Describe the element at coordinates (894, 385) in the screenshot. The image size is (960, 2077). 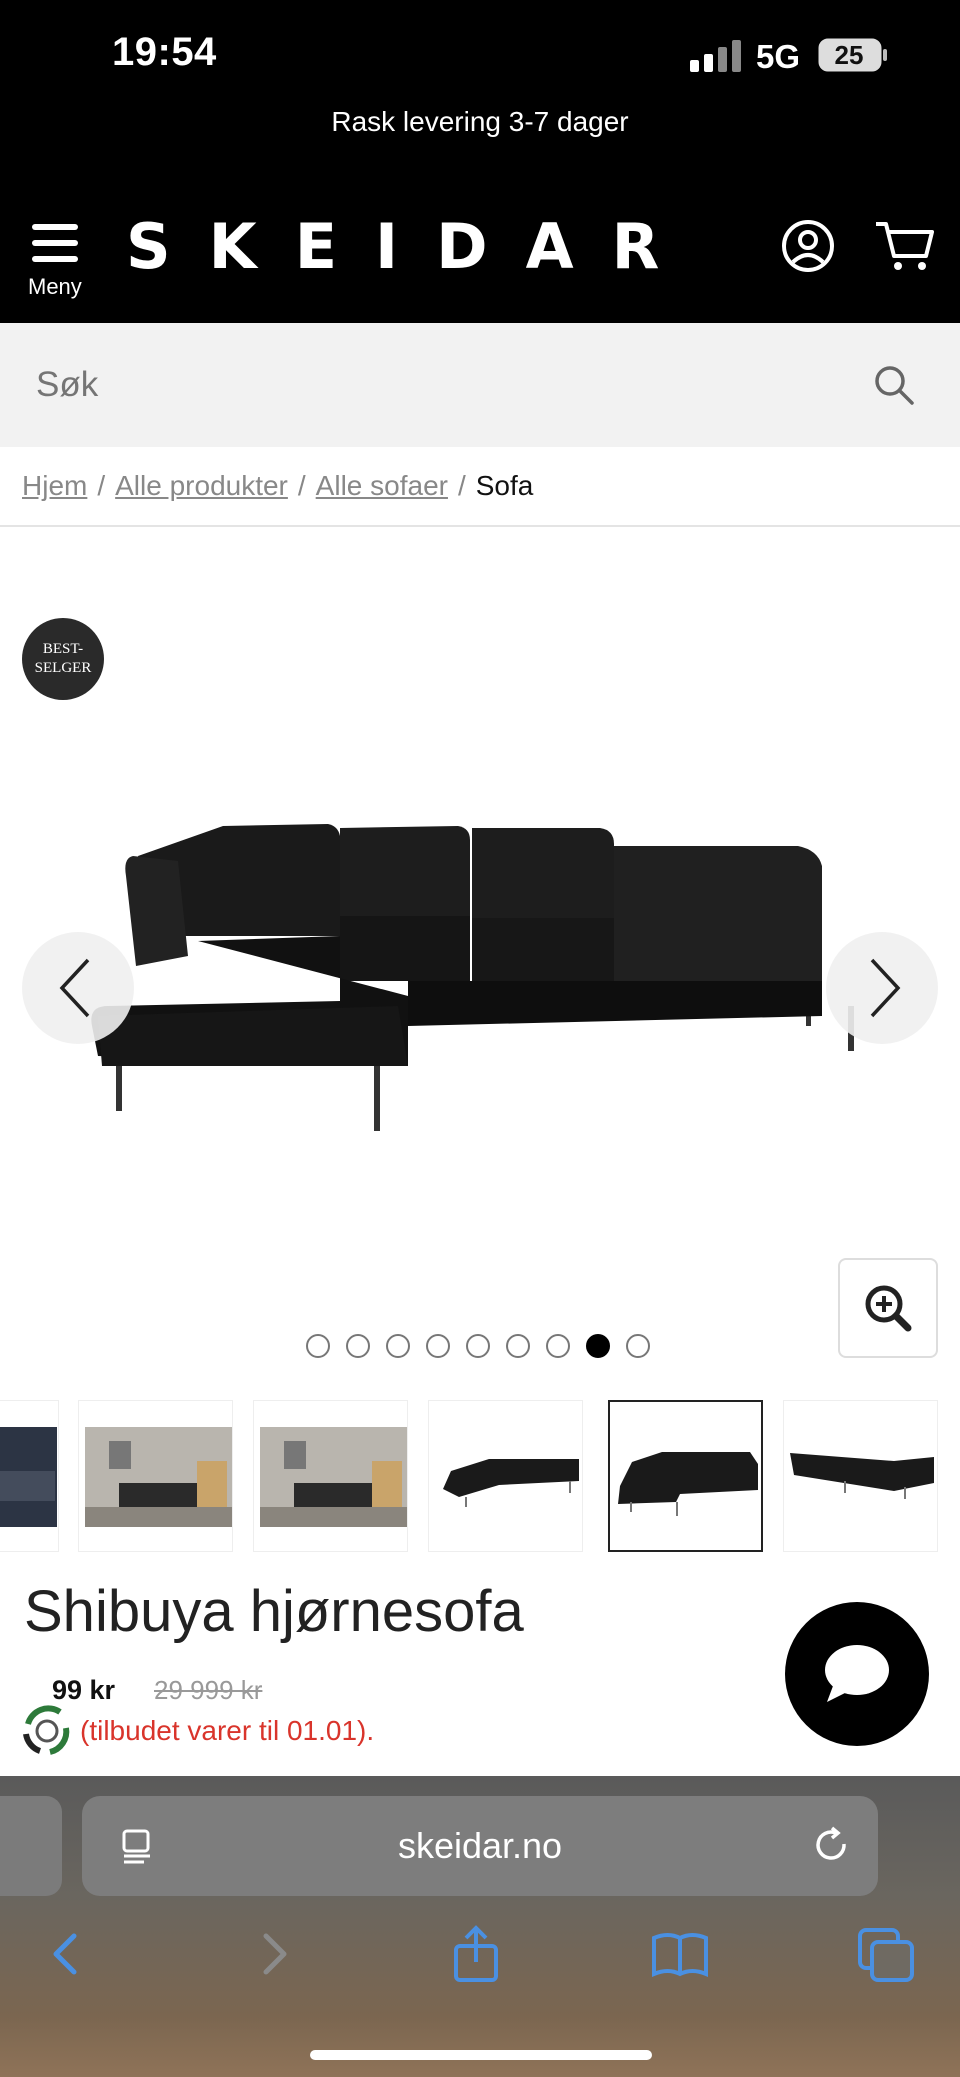
I see `search-icon` at that location.